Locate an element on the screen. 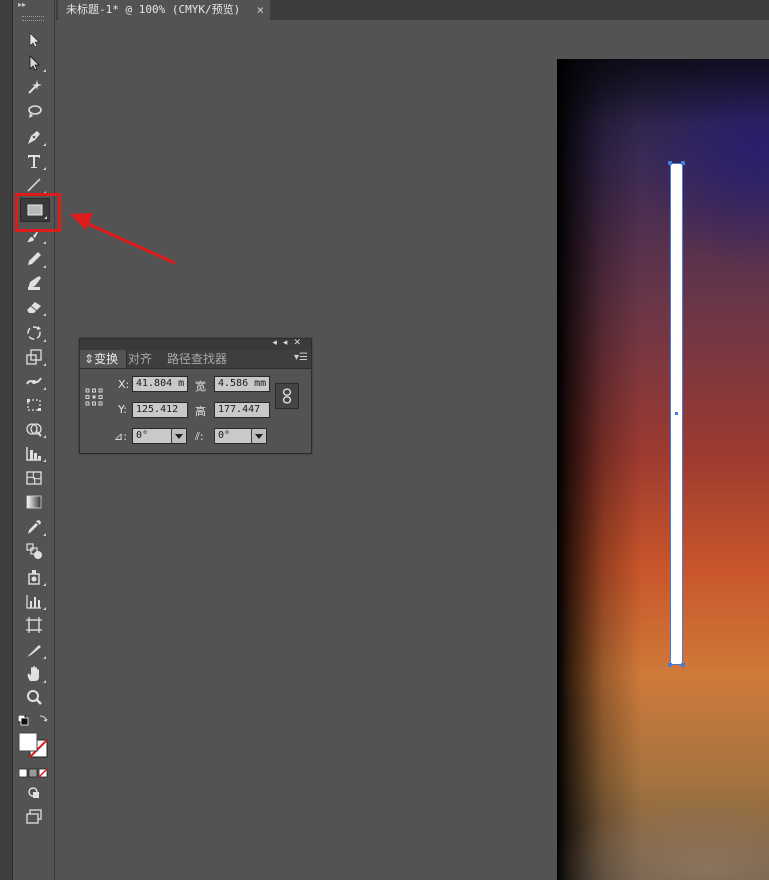 The height and width of the screenshot is (880, 769). screen-mode-tool is located at coordinates (34, 817).